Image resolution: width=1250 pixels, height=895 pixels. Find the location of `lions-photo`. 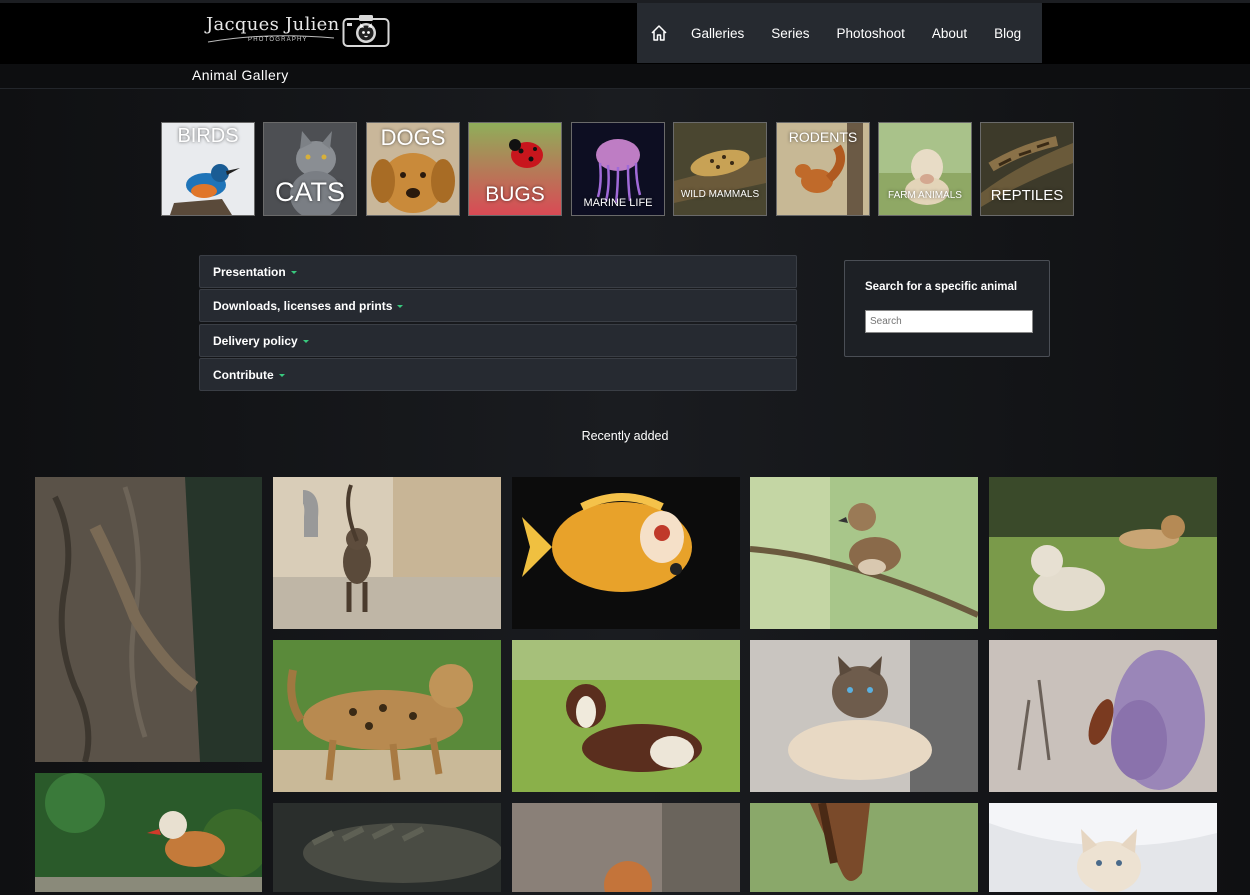

lions-photo is located at coordinates (1103, 553).